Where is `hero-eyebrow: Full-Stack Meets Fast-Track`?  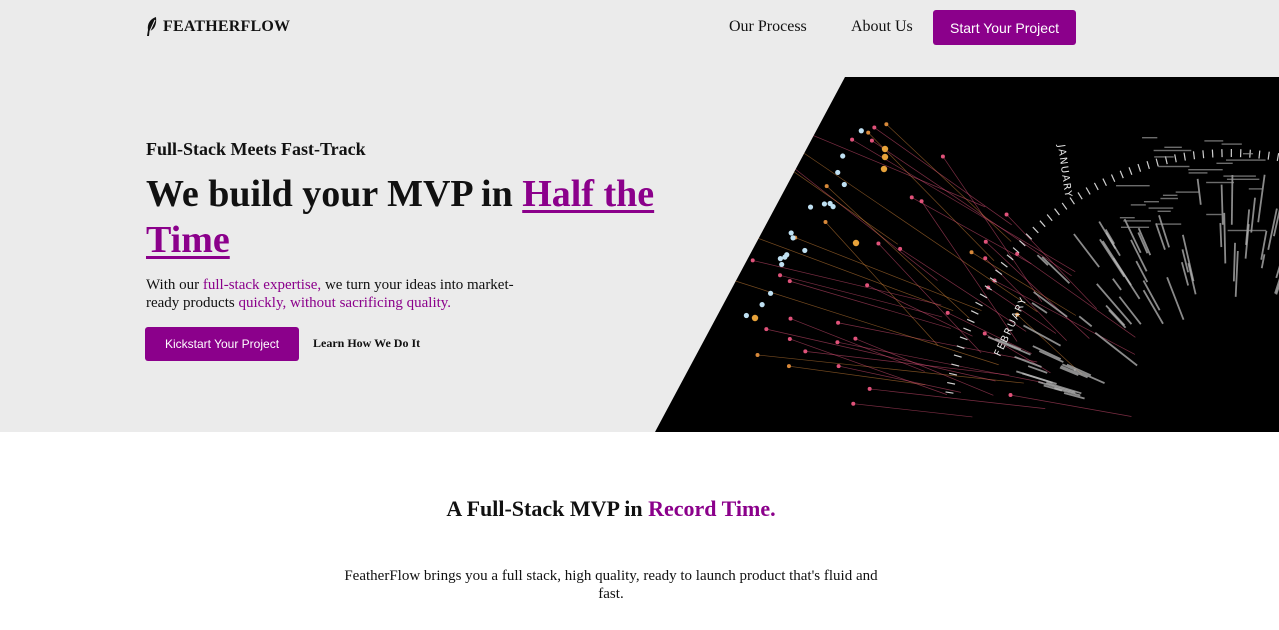
hero-eyebrow: Full-Stack Meets Fast-Track is located at coordinates (256, 149).